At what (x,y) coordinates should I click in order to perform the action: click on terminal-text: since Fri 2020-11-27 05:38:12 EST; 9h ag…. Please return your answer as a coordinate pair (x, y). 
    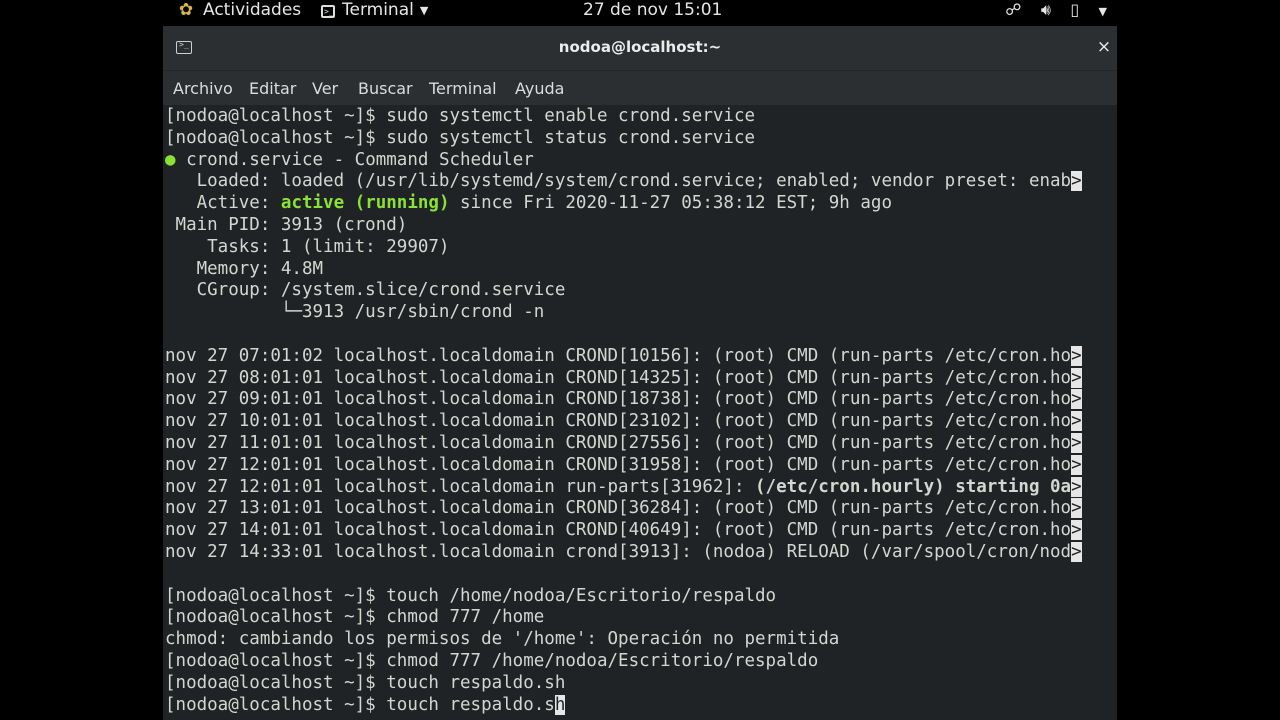
    Looking at the image, I should click on (670, 203).